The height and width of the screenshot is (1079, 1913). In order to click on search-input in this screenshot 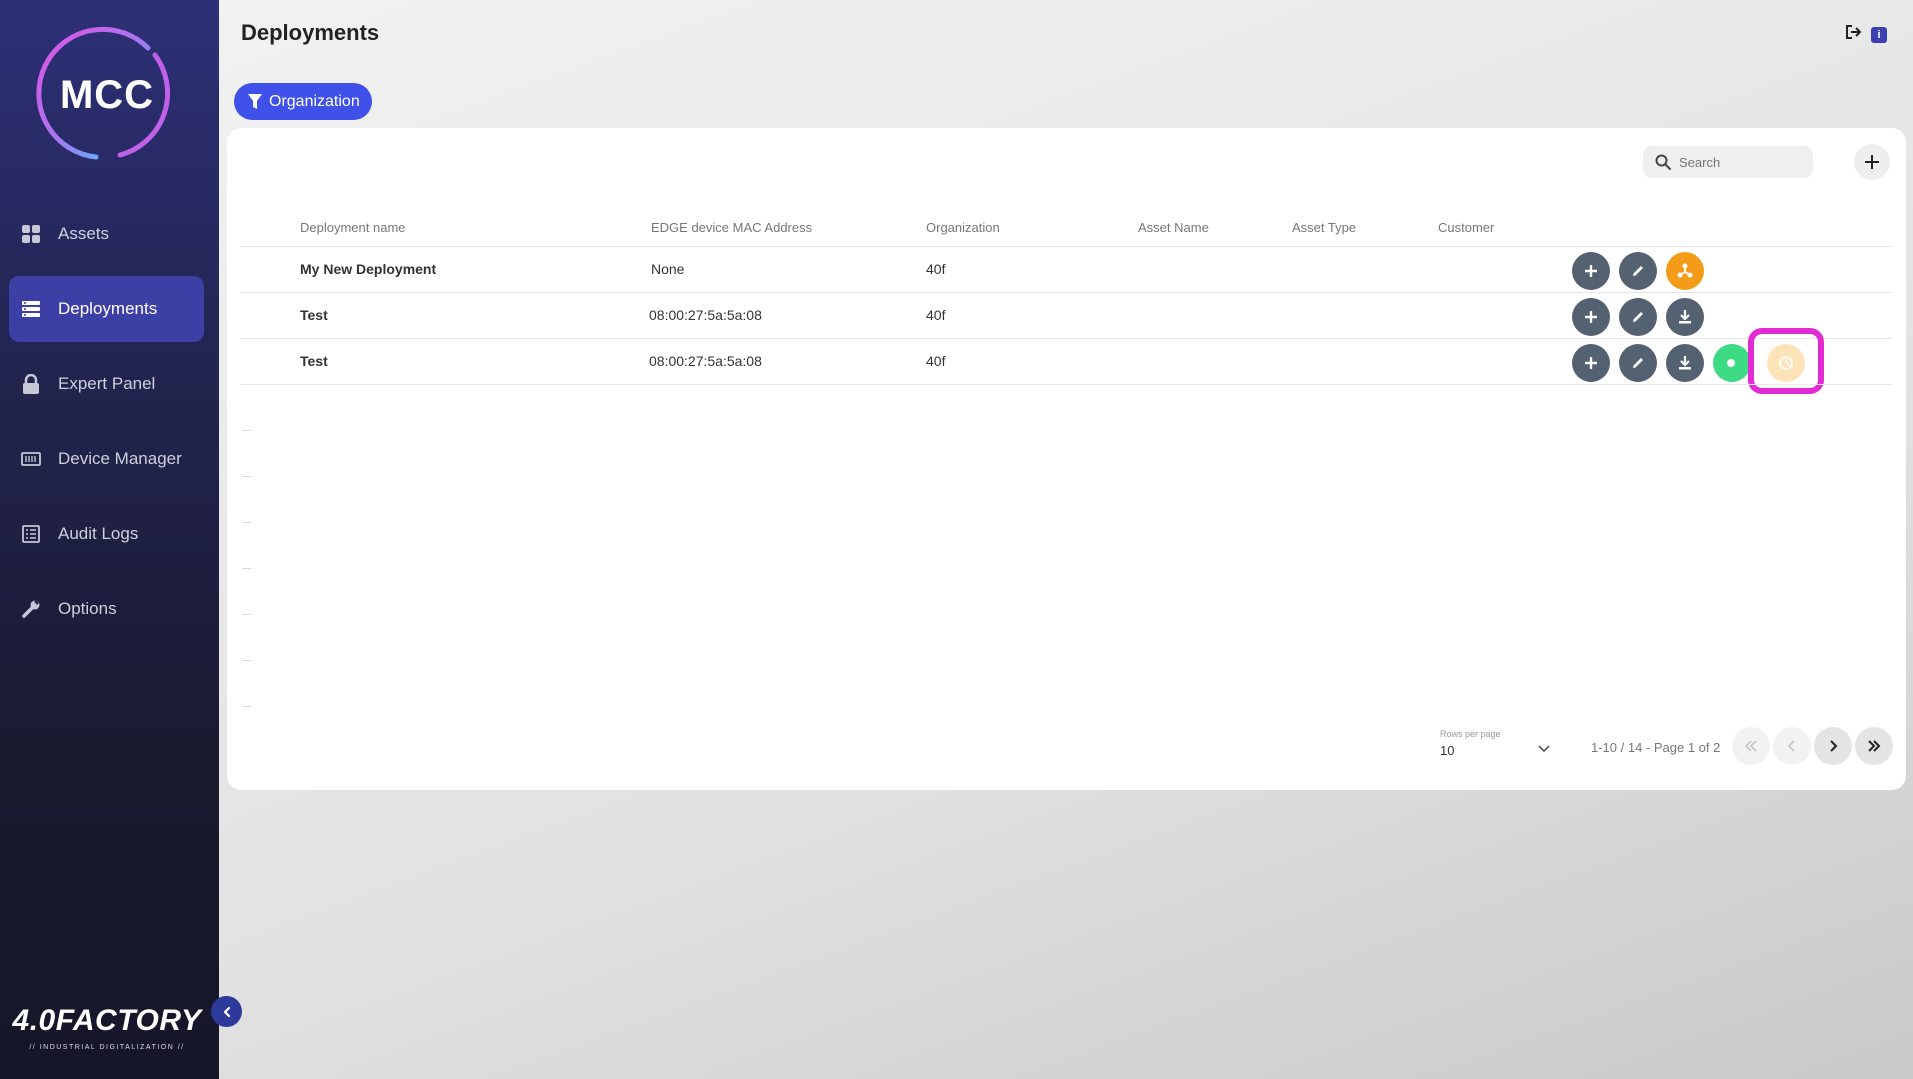, I will do `click(1739, 162)`.